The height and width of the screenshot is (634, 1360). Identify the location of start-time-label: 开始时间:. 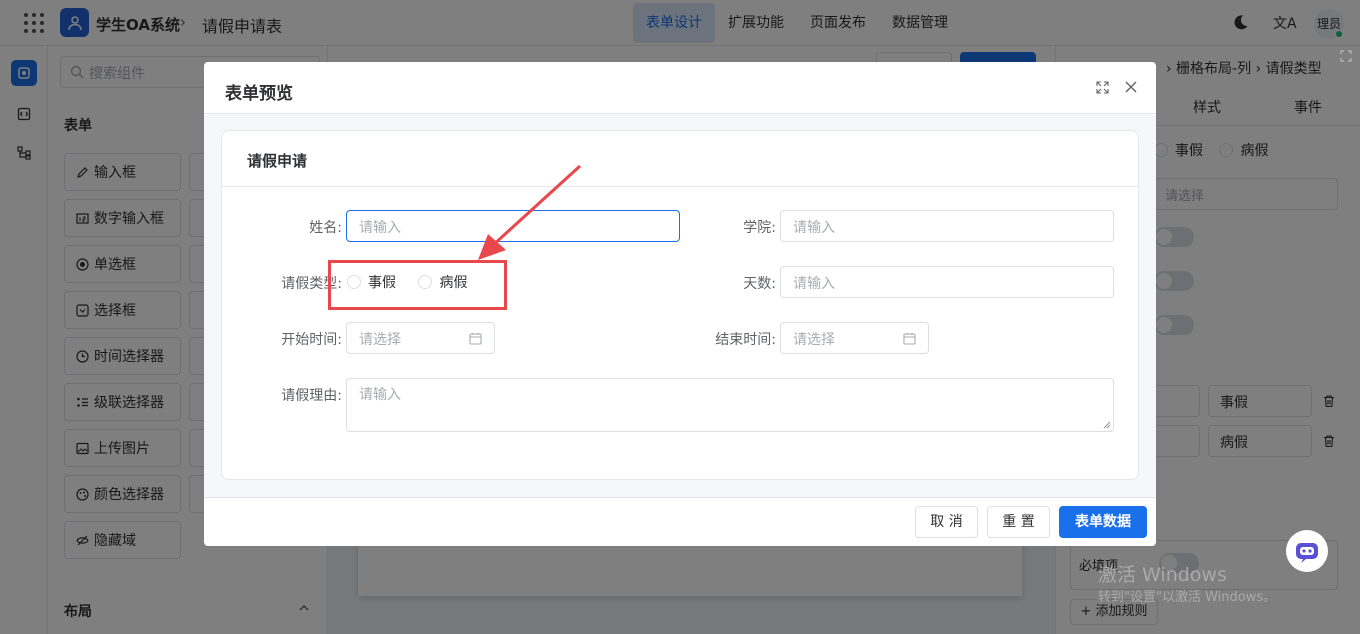
(311, 340).